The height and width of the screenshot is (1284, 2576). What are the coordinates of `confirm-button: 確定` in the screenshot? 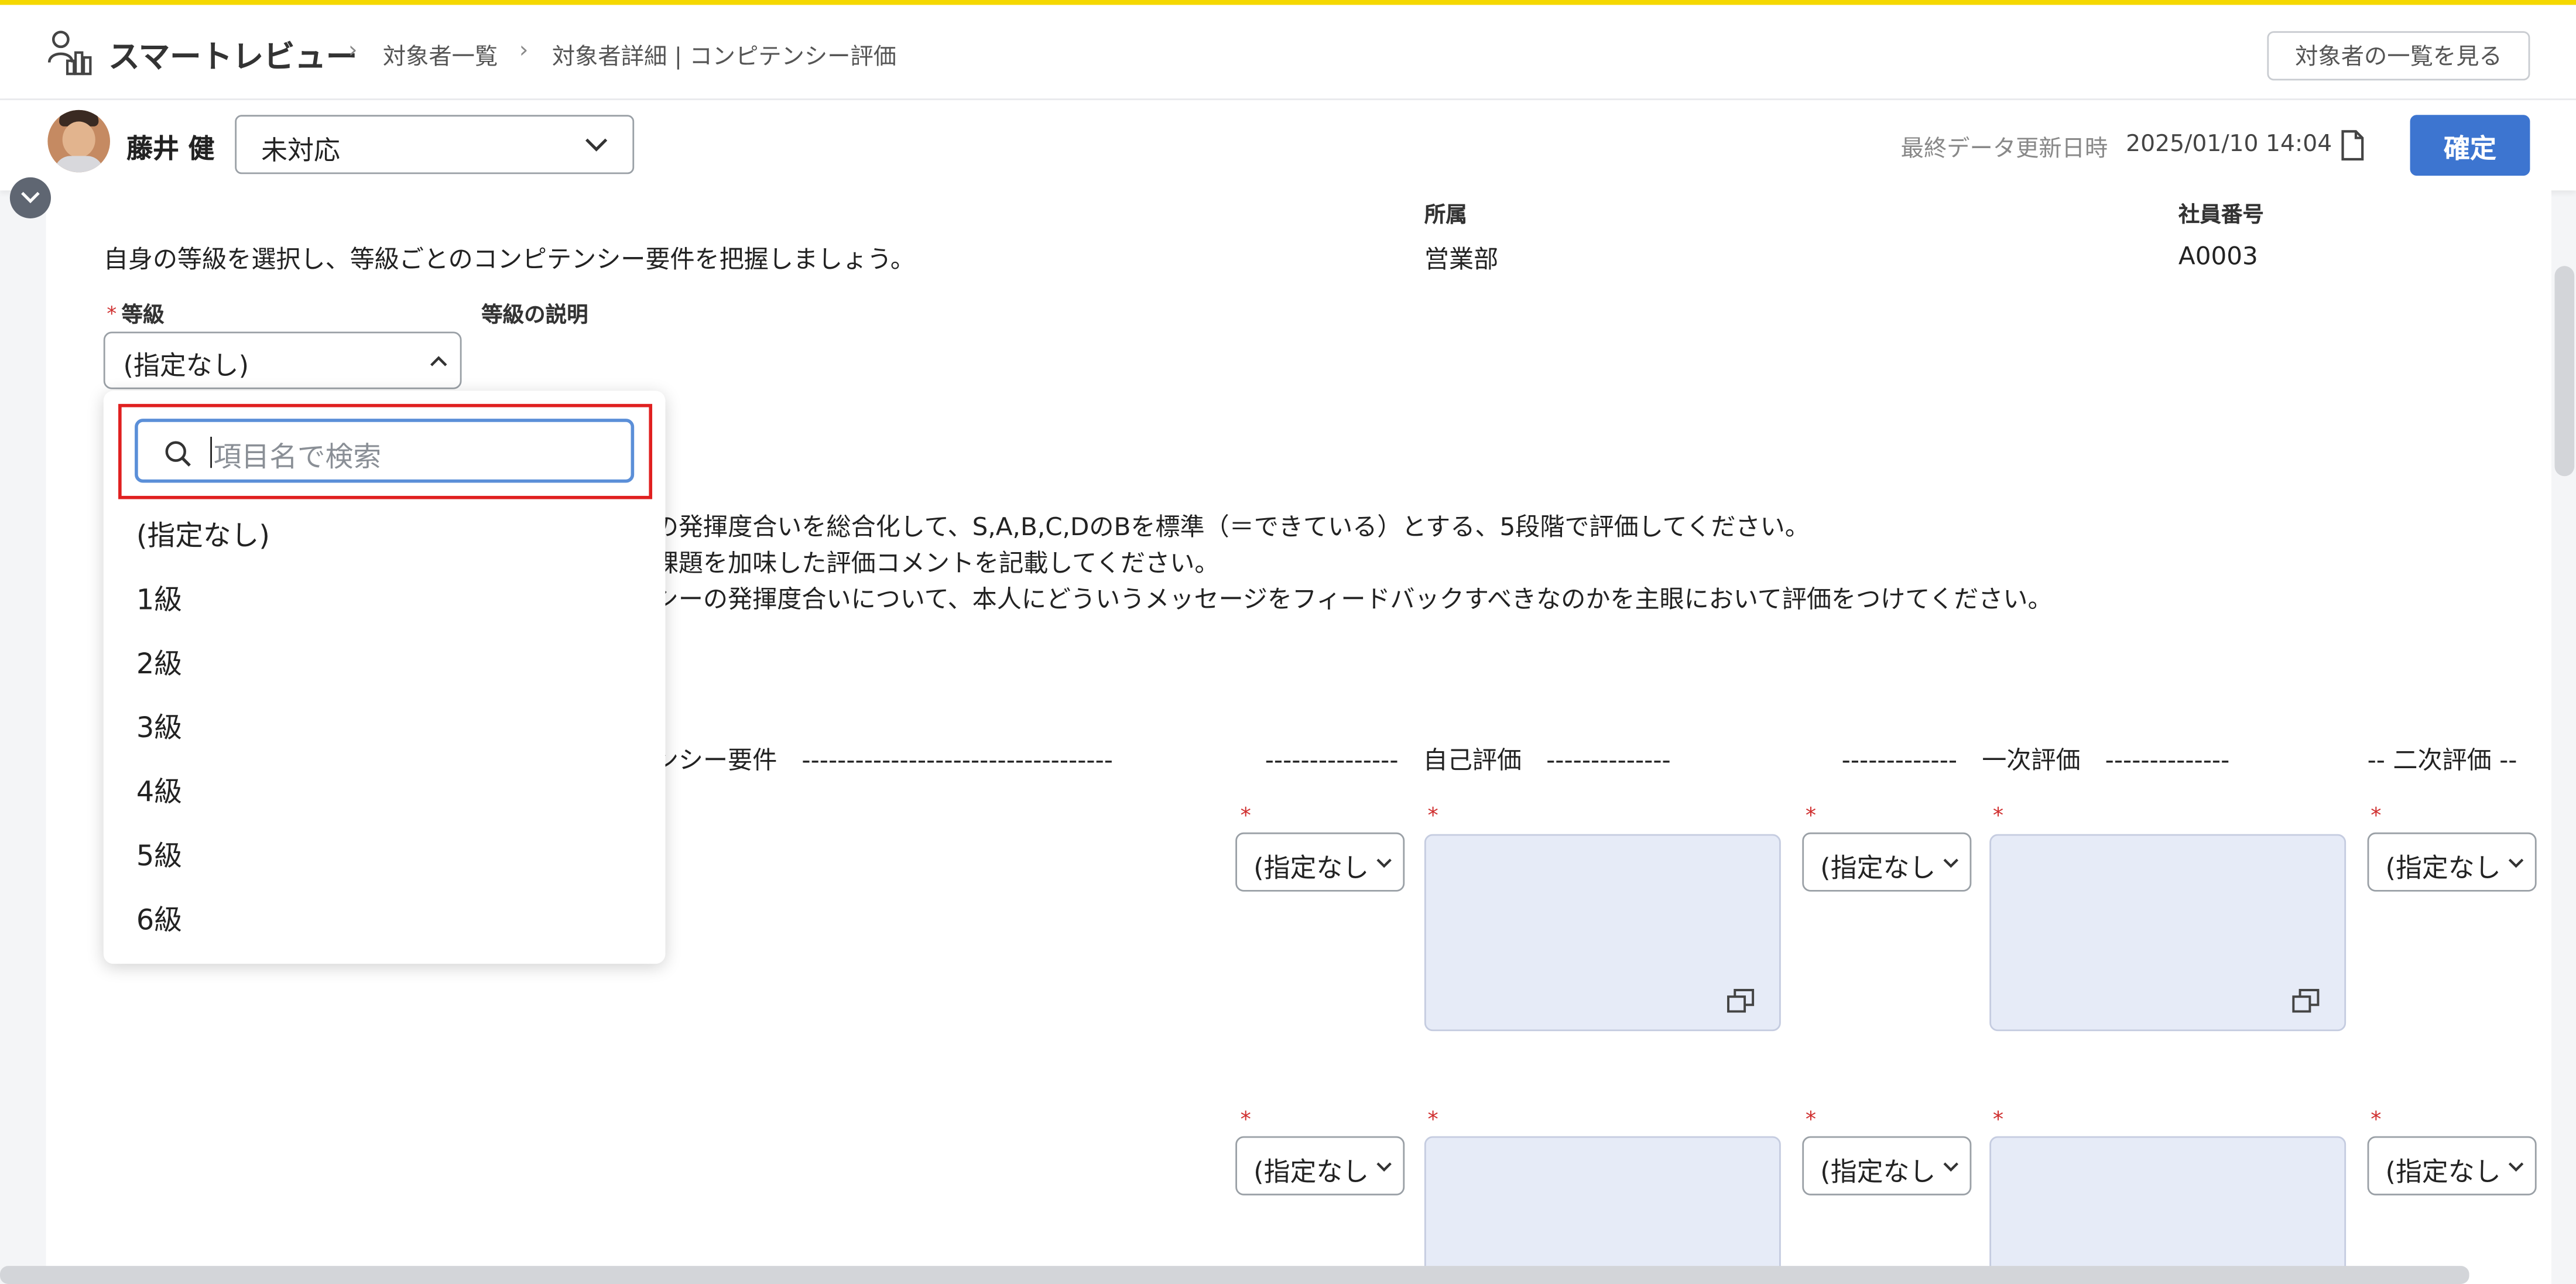 It's located at (2470, 145).